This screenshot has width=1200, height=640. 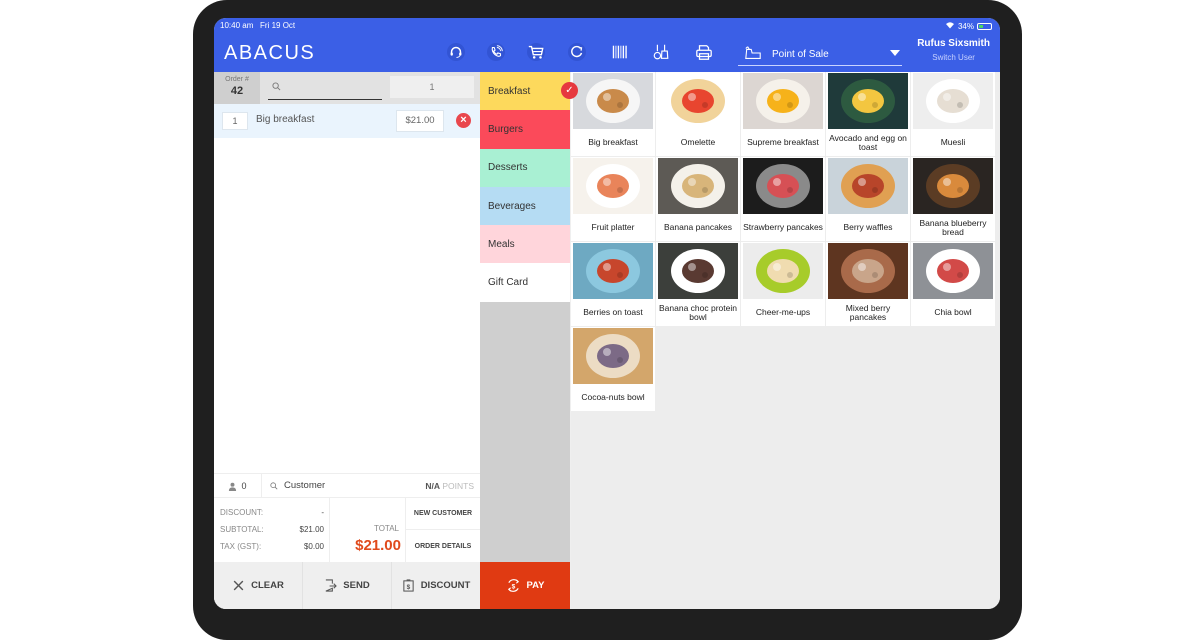 I want to click on pay-button: $ PAY, so click(x=525, y=585).